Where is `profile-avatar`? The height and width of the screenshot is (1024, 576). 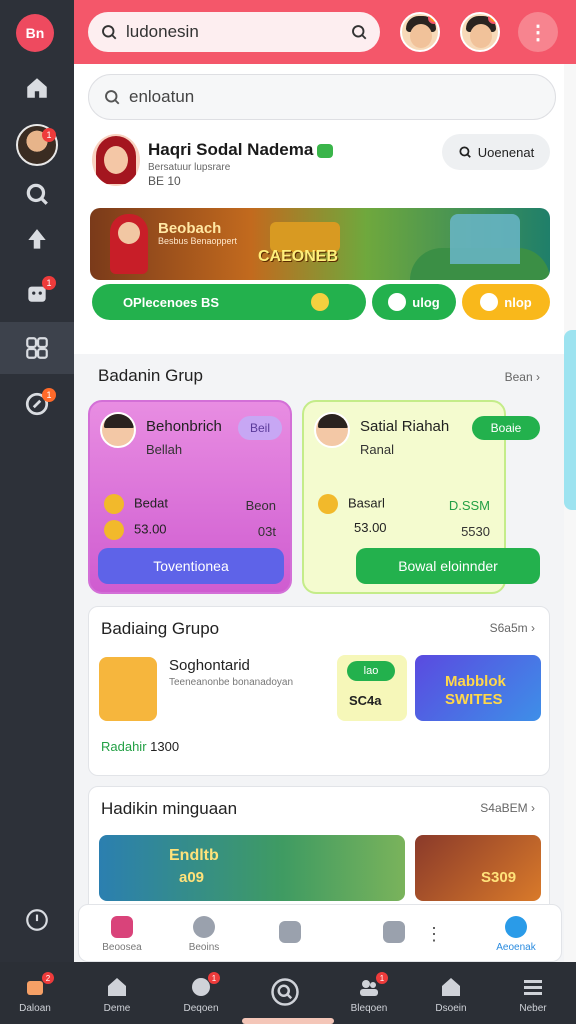 profile-avatar is located at coordinates (116, 160).